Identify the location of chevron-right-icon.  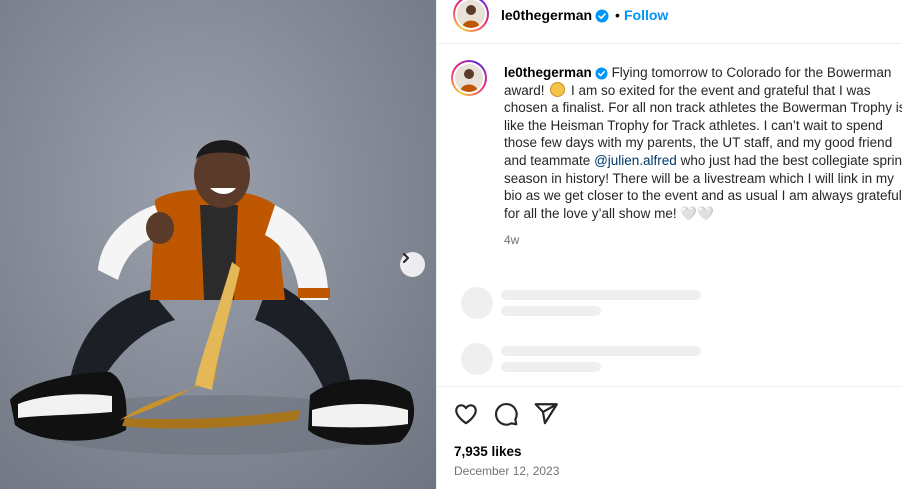
(406, 258).